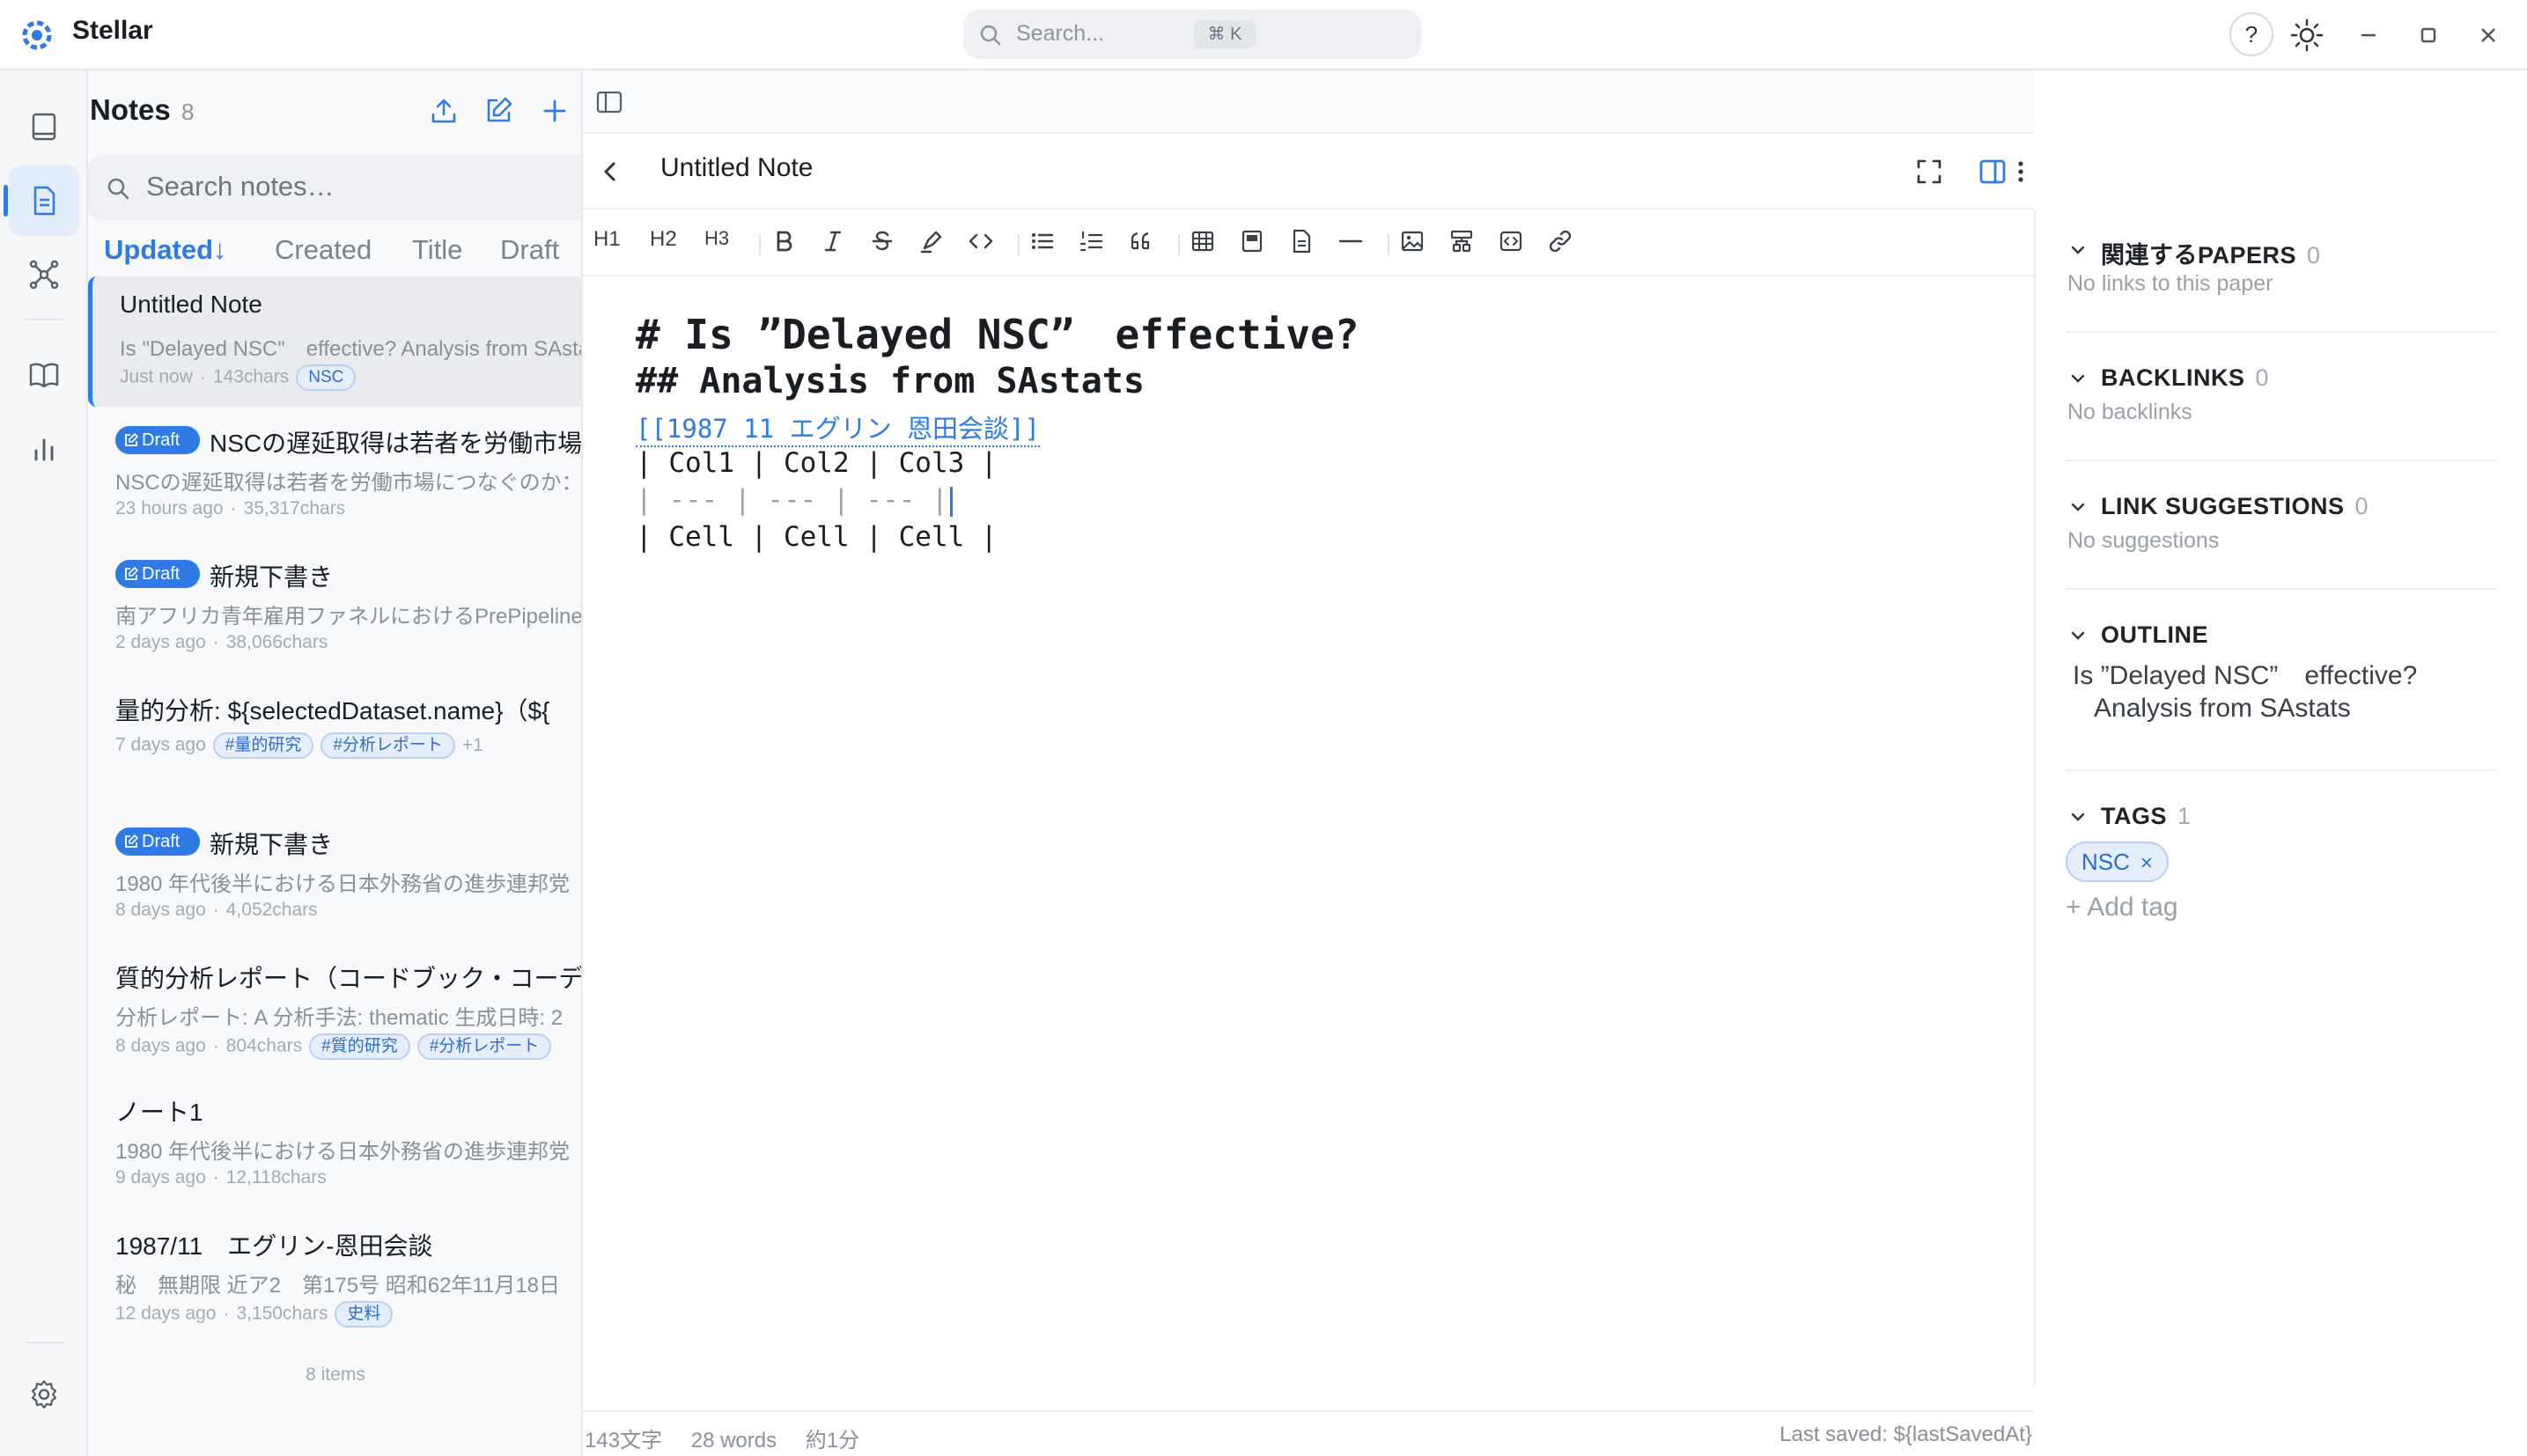 The height and width of the screenshot is (1456, 2527). What do you see at coordinates (817, 463) in the screenshot?
I see `markdown-table-row: | Col1 | Col2 | Col3 |` at bounding box center [817, 463].